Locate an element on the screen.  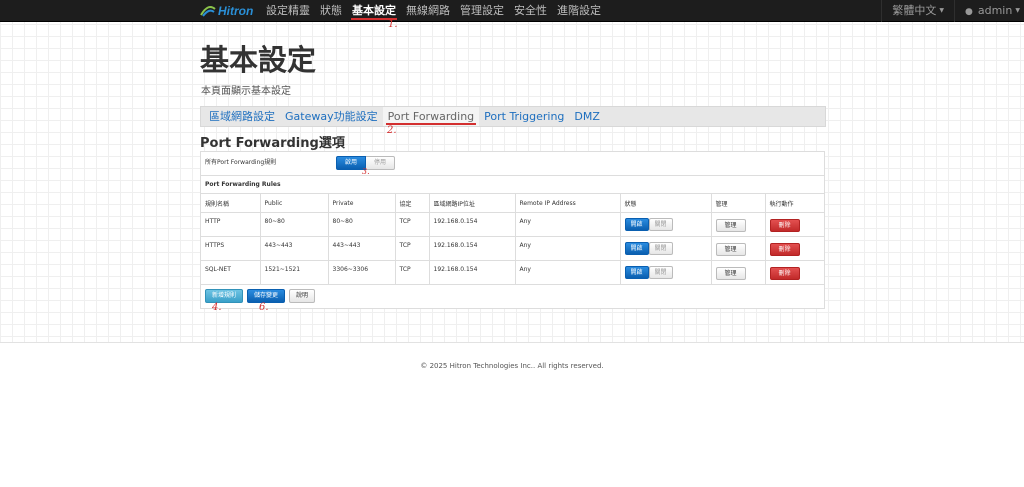
rule-name: HTTPS is located at coordinates (231, 248).